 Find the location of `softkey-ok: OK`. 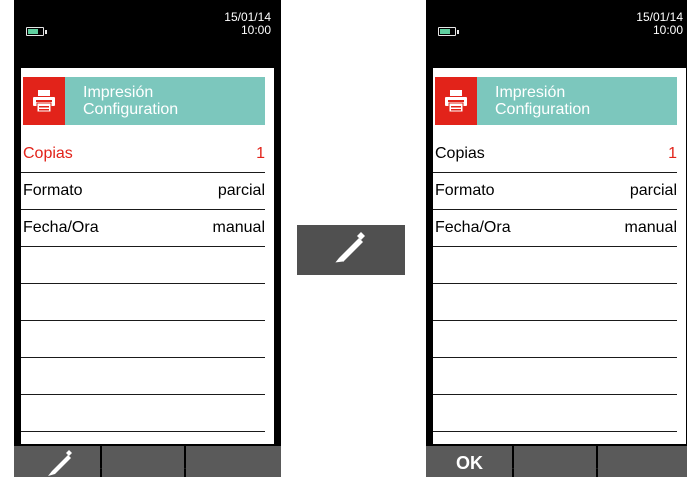

softkey-ok: OK is located at coordinates (469, 461).